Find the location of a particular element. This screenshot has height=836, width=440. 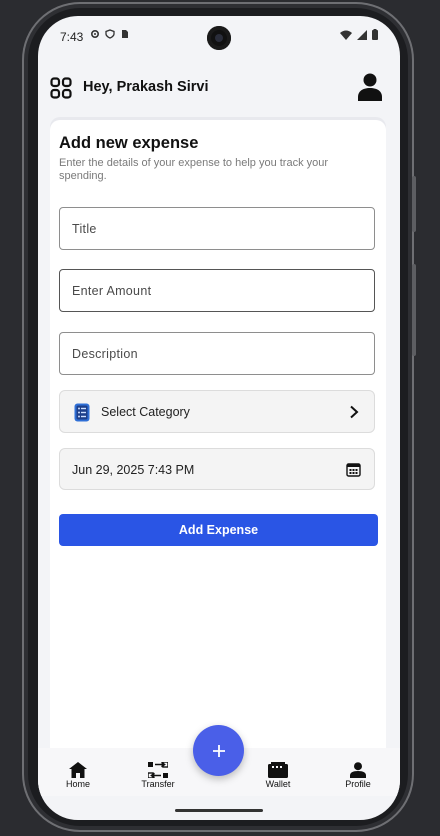

status-bar: 7:43 is located at coordinates (219, 36).